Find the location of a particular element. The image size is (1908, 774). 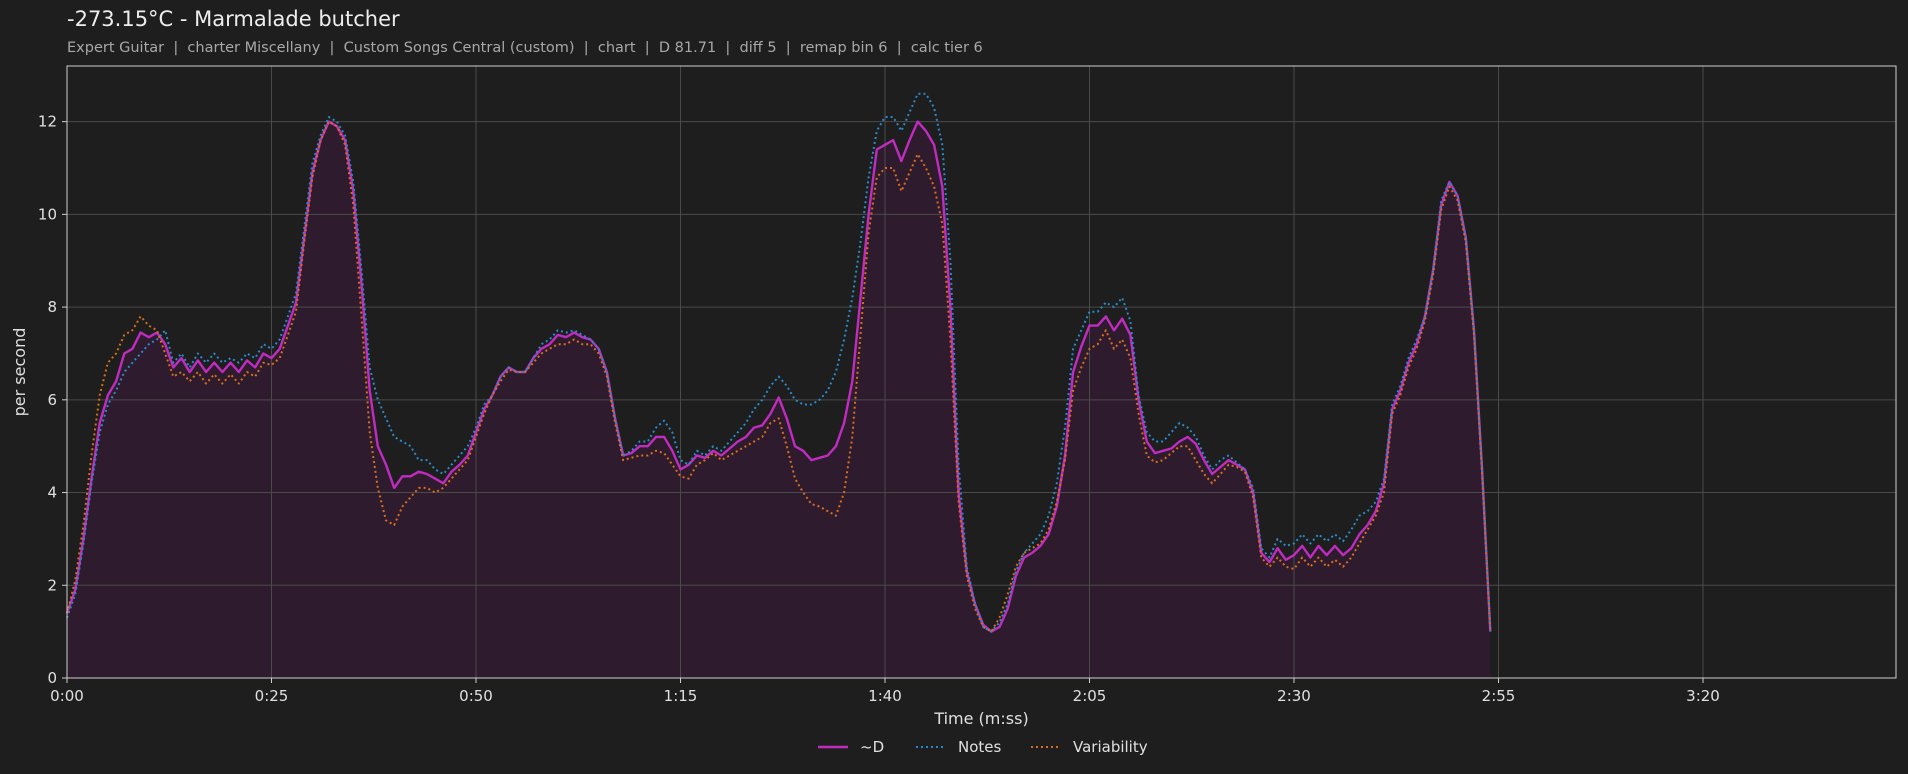

y-tick-label: 12 is located at coordinates (47, 122).